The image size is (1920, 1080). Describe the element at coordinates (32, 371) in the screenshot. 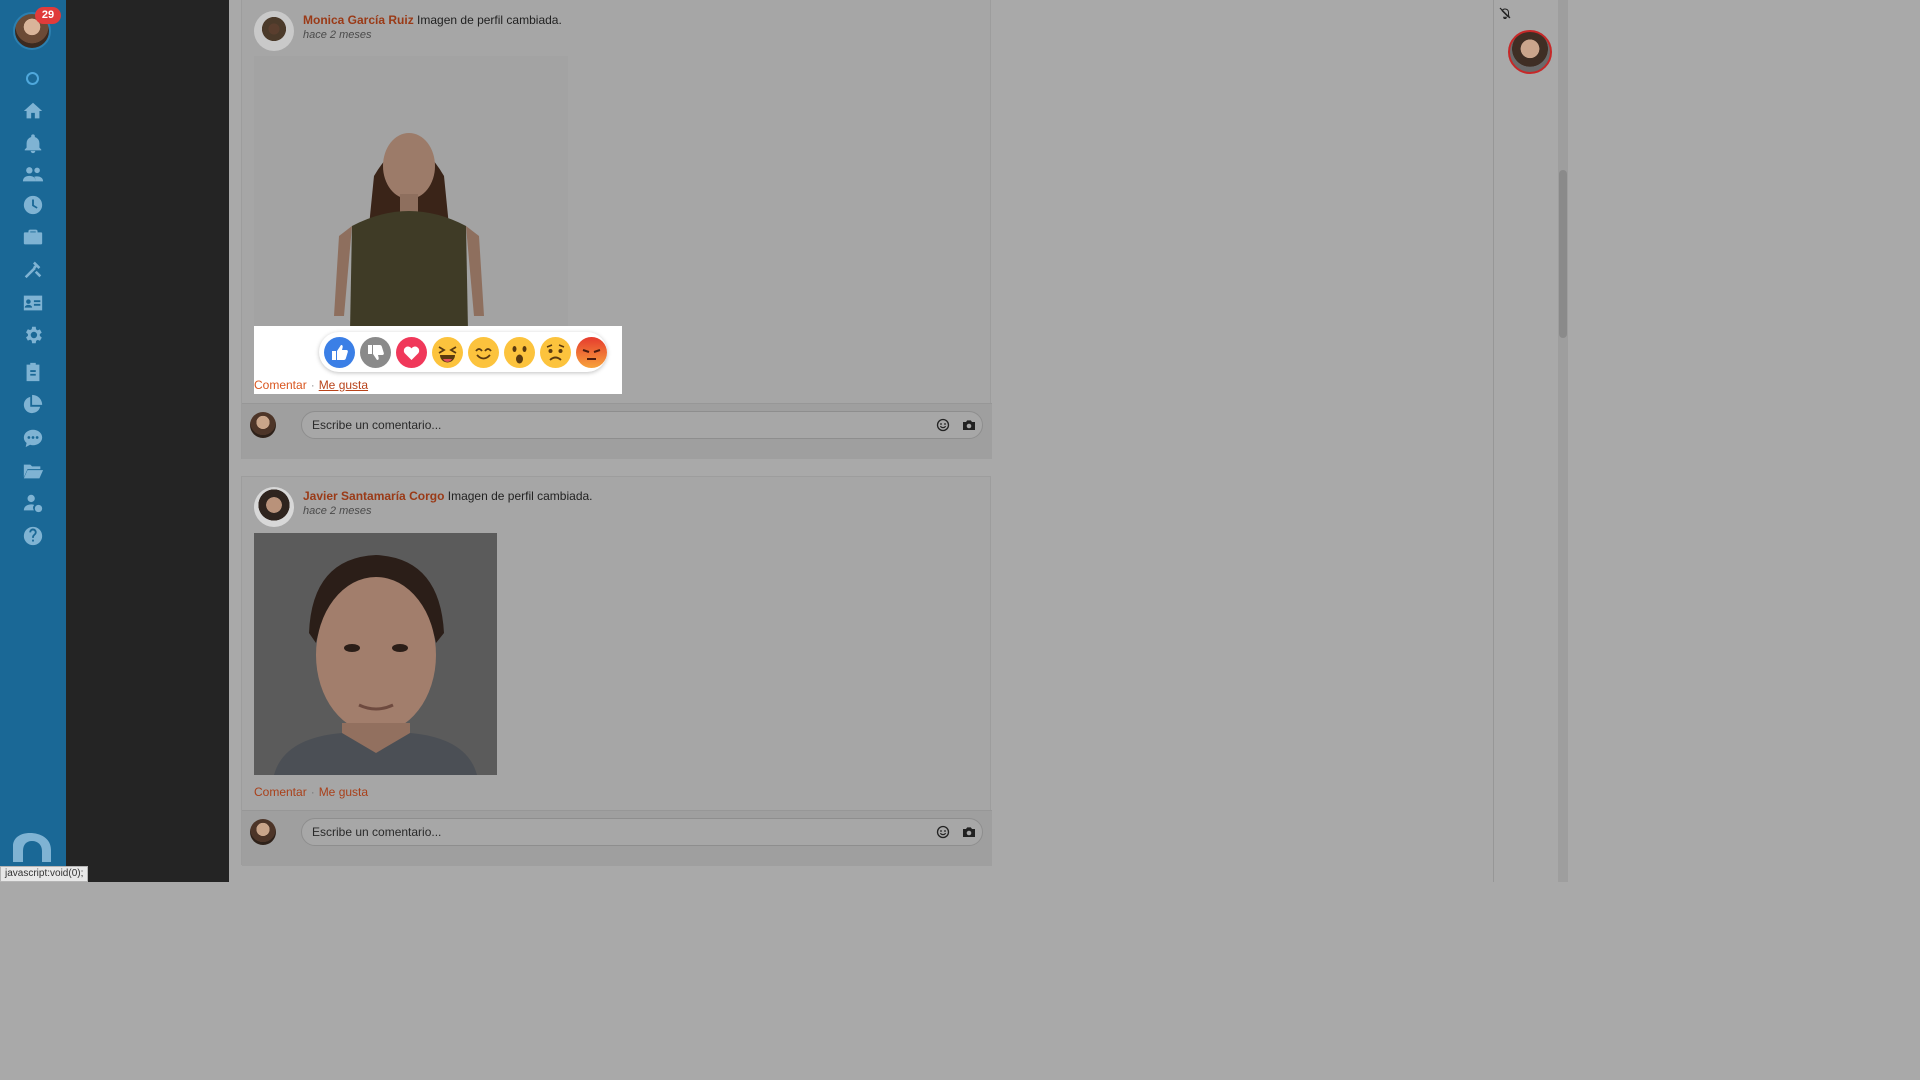

I see `clipboard-icon` at that location.